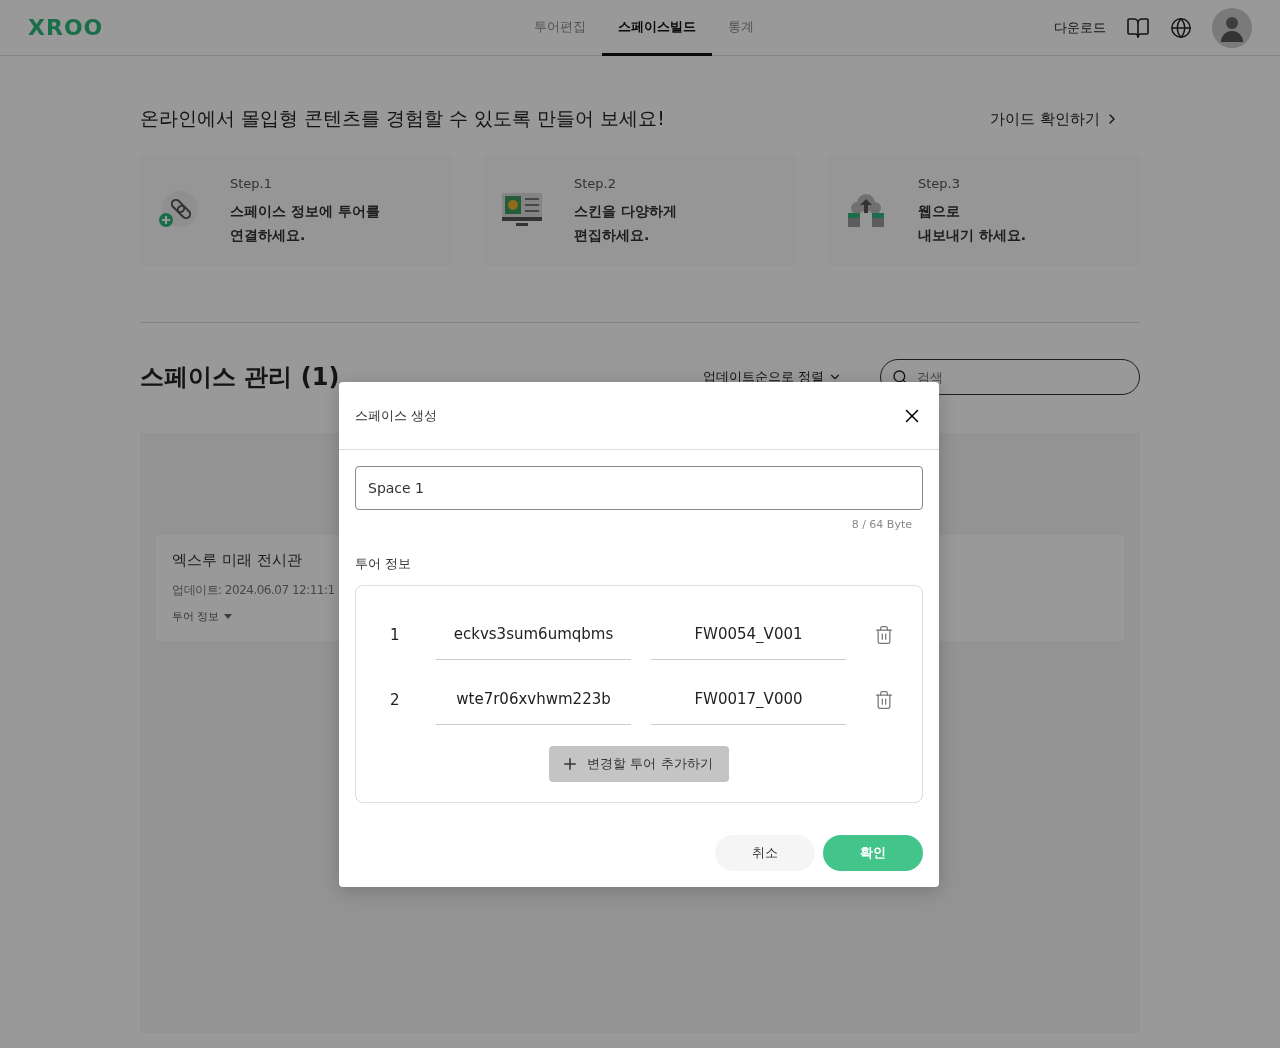 The width and height of the screenshot is (1280, 1048). Describe the element at coordinates (384, 564) in the screenshot. I see `section-label: 투어 정보` at that location.